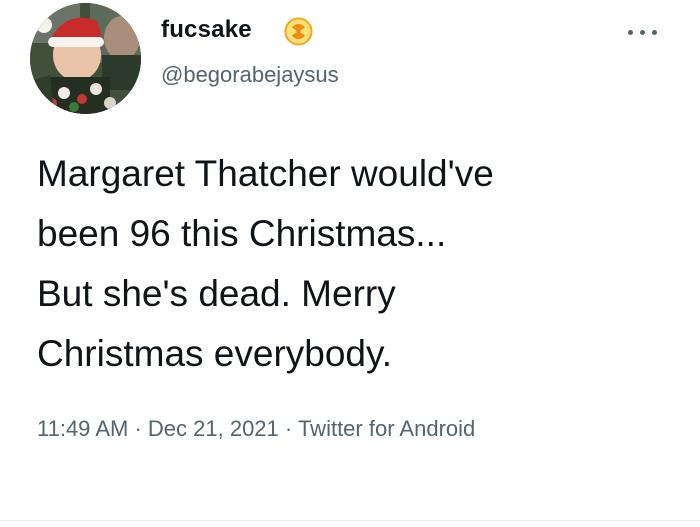  Describe the element at coordinates (298, 31) in the screenshot. I see `radiation-icon` at that location.